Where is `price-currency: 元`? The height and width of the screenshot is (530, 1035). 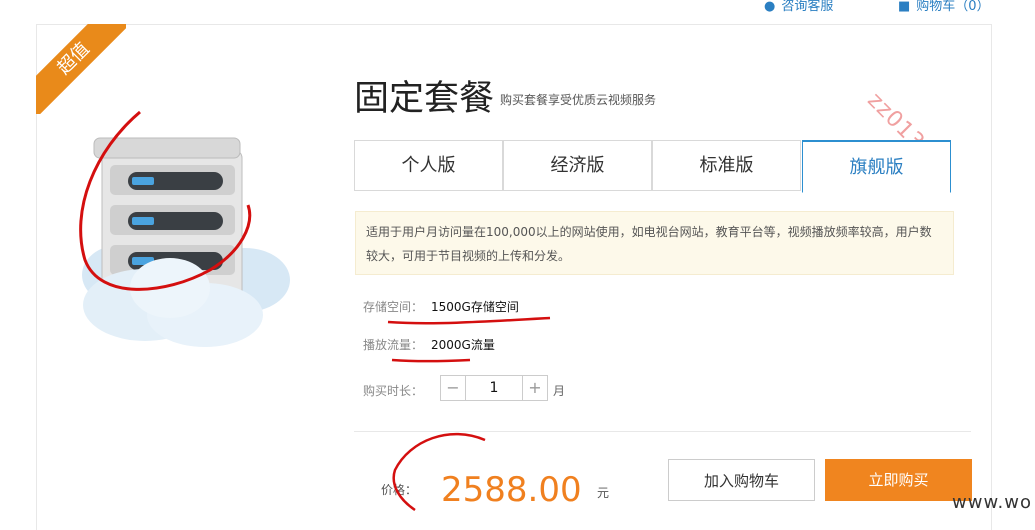
price-currency: 元 is located at coordinates (603, 493).